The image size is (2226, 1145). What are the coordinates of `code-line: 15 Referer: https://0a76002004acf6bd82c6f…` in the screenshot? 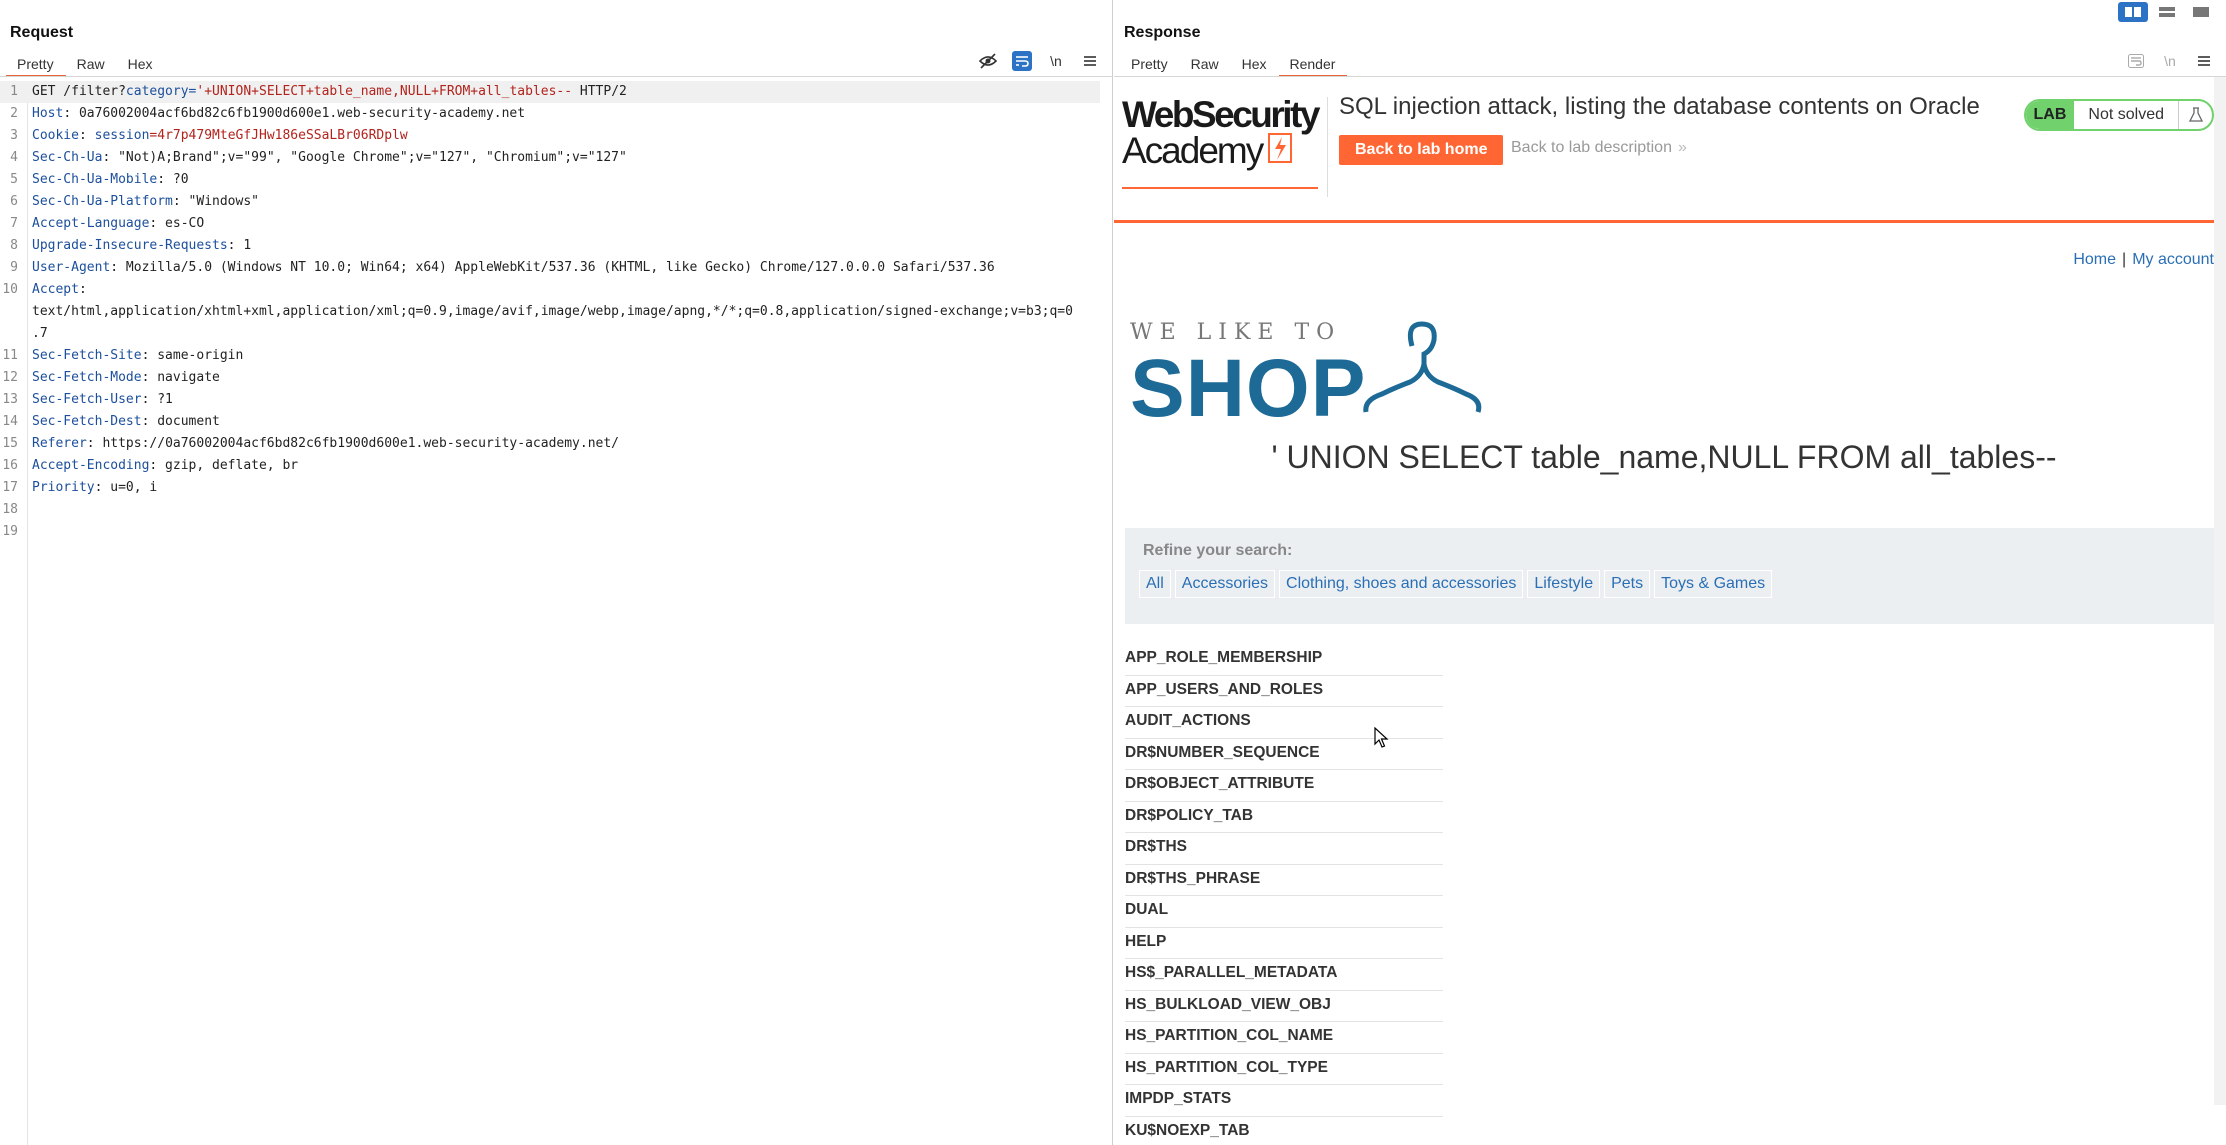 It's located at (311, 443).